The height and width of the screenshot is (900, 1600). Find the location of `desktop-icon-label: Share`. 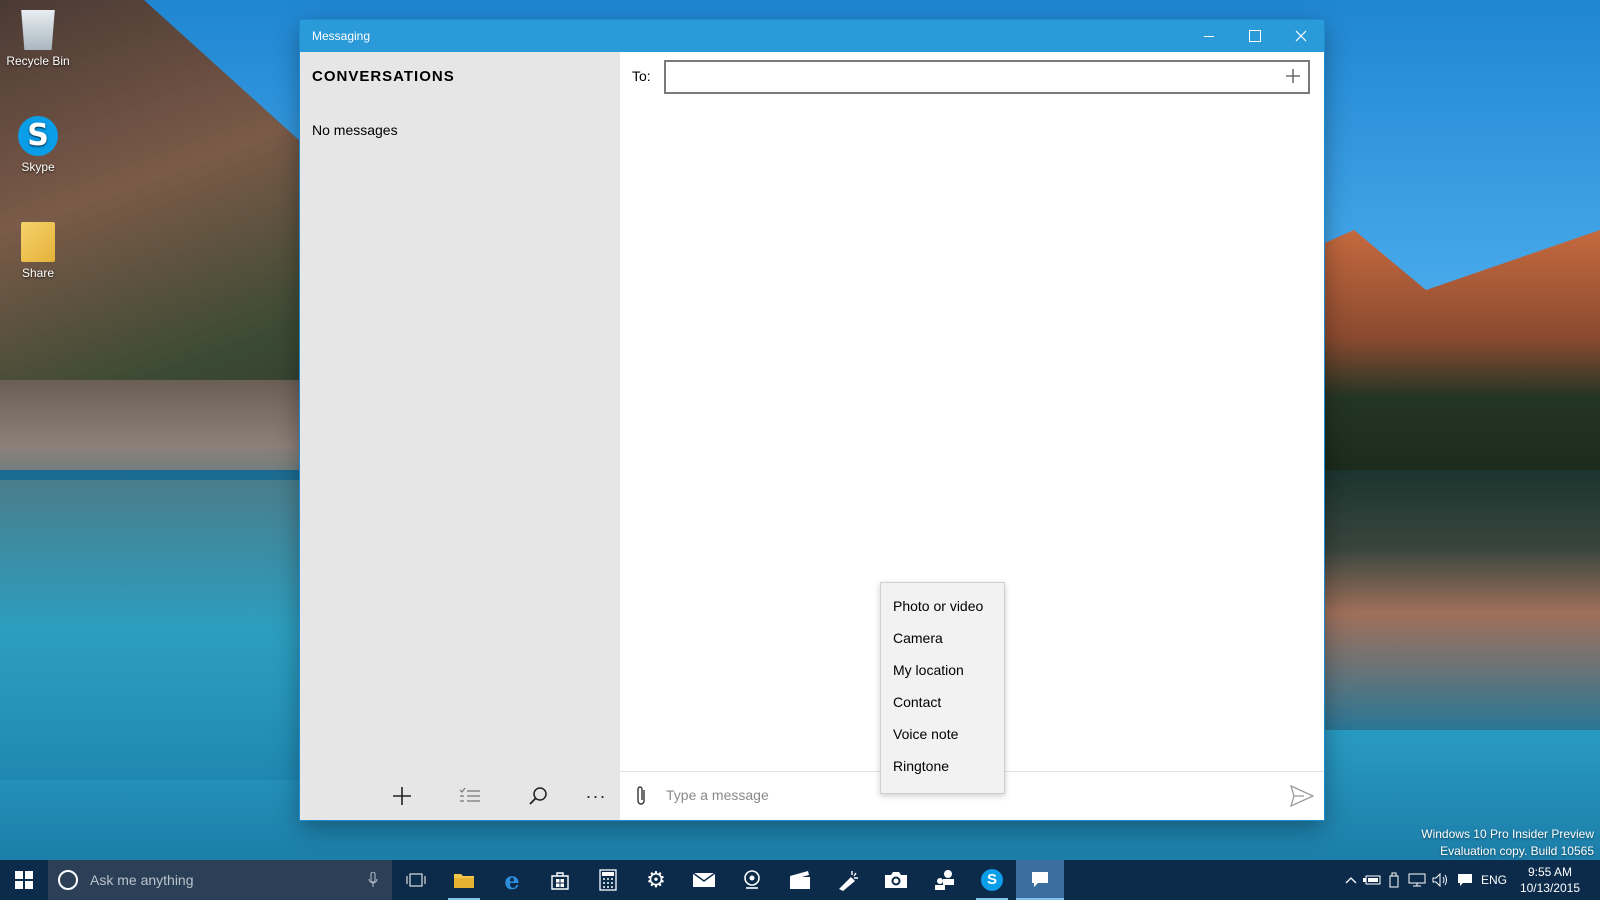

desktop-icon-label: Share is located at coordinates (38, 273).